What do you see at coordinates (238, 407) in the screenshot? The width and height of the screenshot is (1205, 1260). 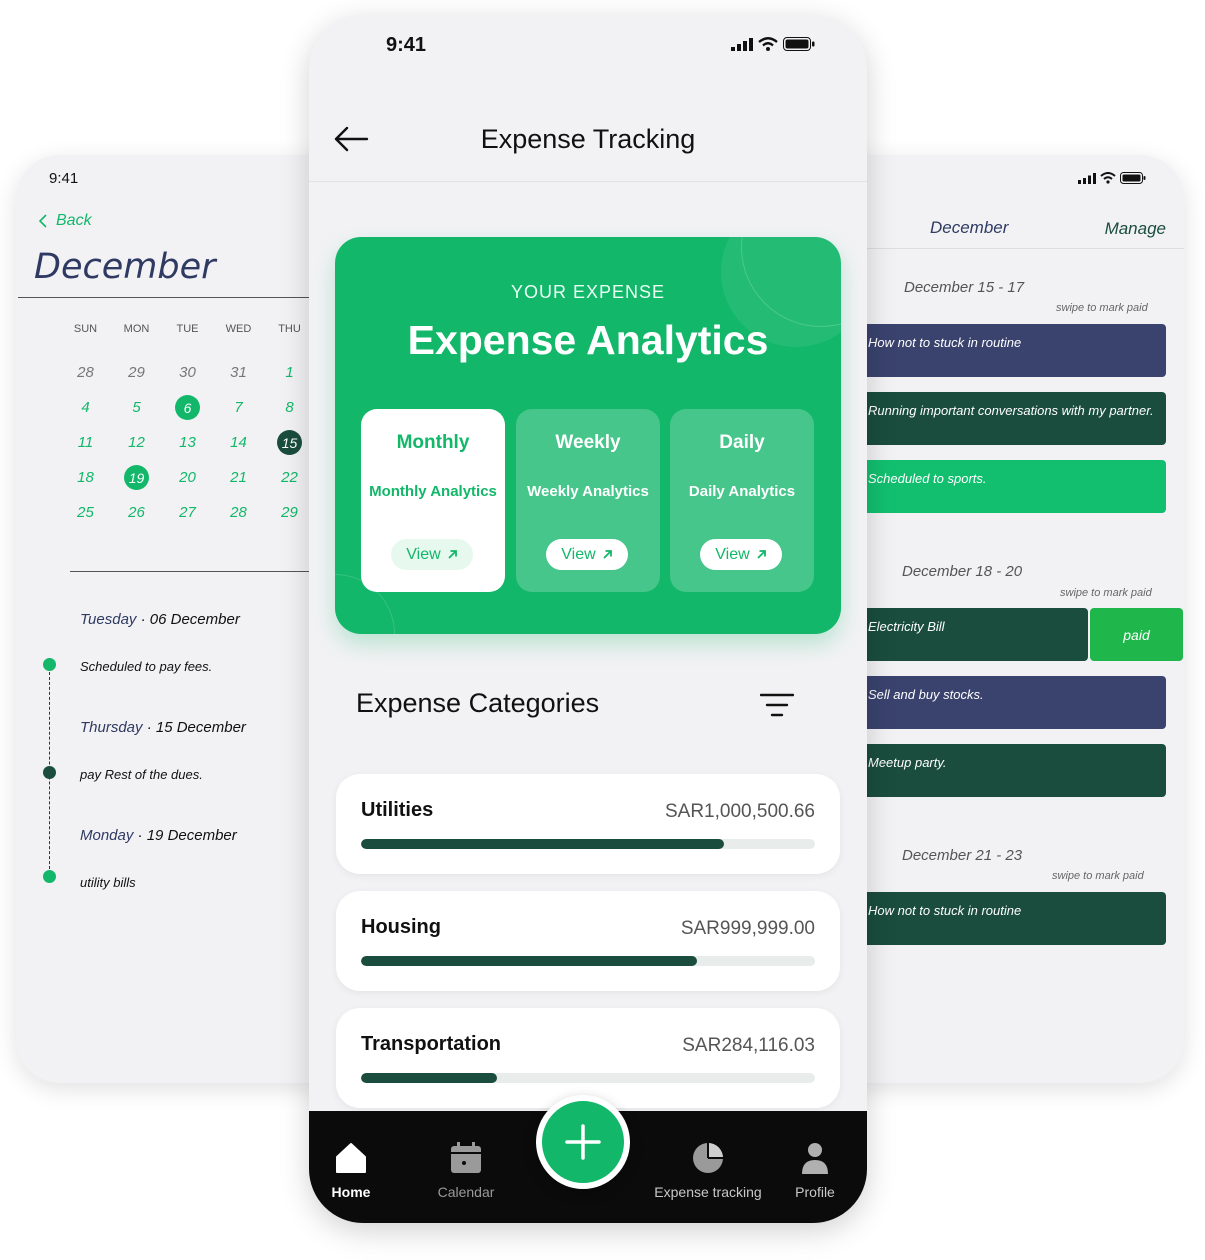 I see `calendar-day: 7` at bounding box center [238, 407].